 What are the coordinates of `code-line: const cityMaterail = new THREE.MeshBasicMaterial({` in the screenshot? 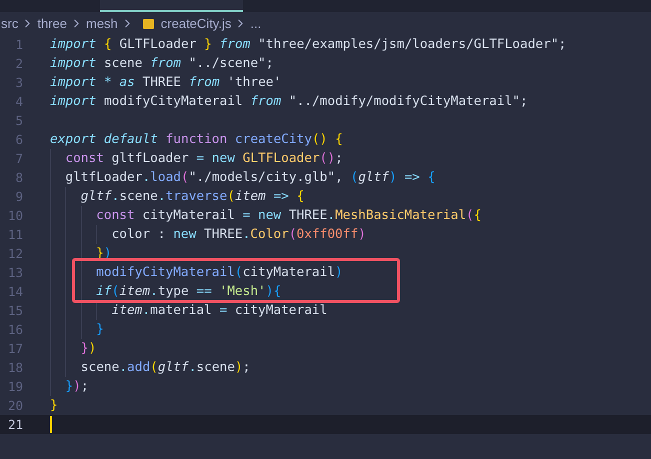 It's located at (289, 215).